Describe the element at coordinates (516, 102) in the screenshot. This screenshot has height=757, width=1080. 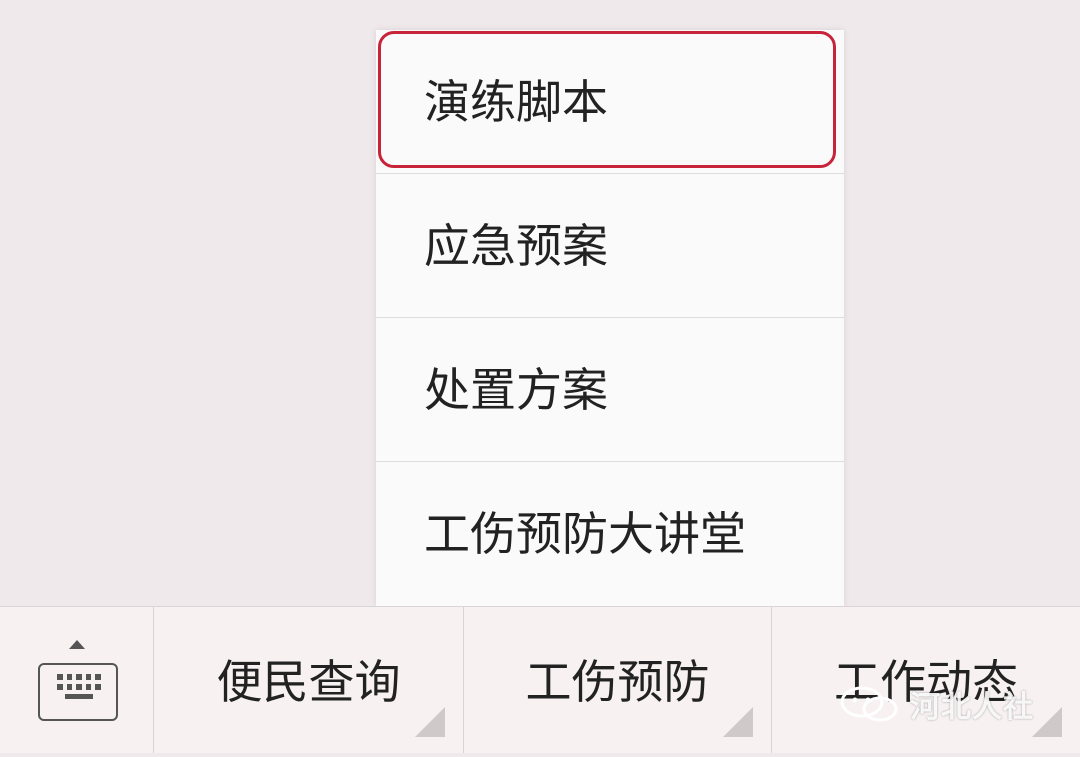
I see `menu-item-label: 演练脚本` at that location.